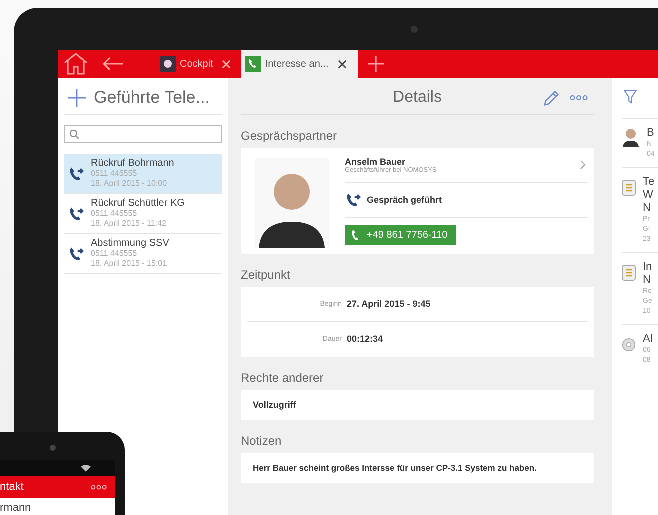 The height and width of the screenshot is (515, 658). I want to click on wifi-icon, so click(86, 468).